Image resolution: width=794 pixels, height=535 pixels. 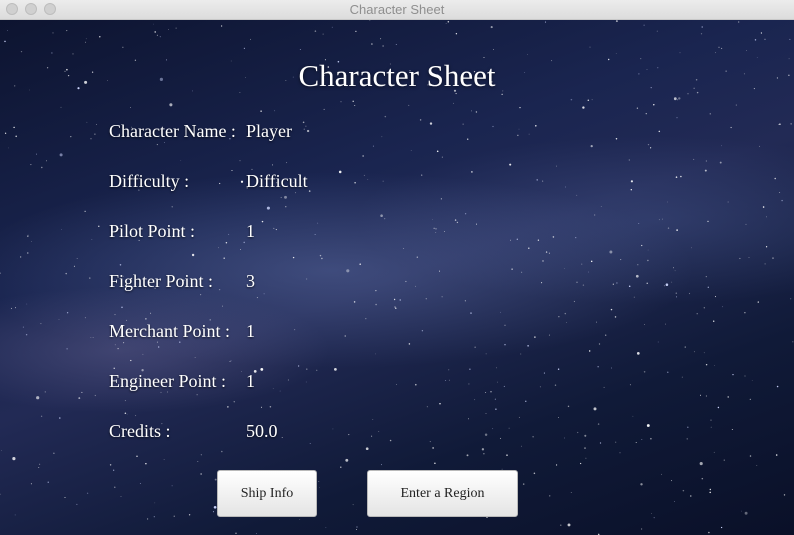 What do you see at coordinates (250, 331) in the screenshot?
I see `merchant-point-value: 1` at bounding box center [250, 331].